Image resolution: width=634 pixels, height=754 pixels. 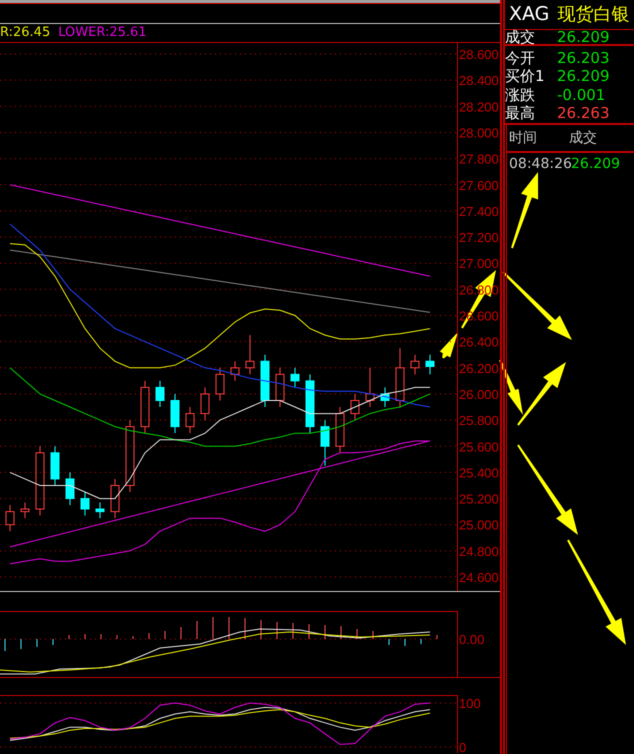 What do you see at coordinates (520, 58) in the screenshot?
I see `field-label: 今开` at bounding box center [520, 58].